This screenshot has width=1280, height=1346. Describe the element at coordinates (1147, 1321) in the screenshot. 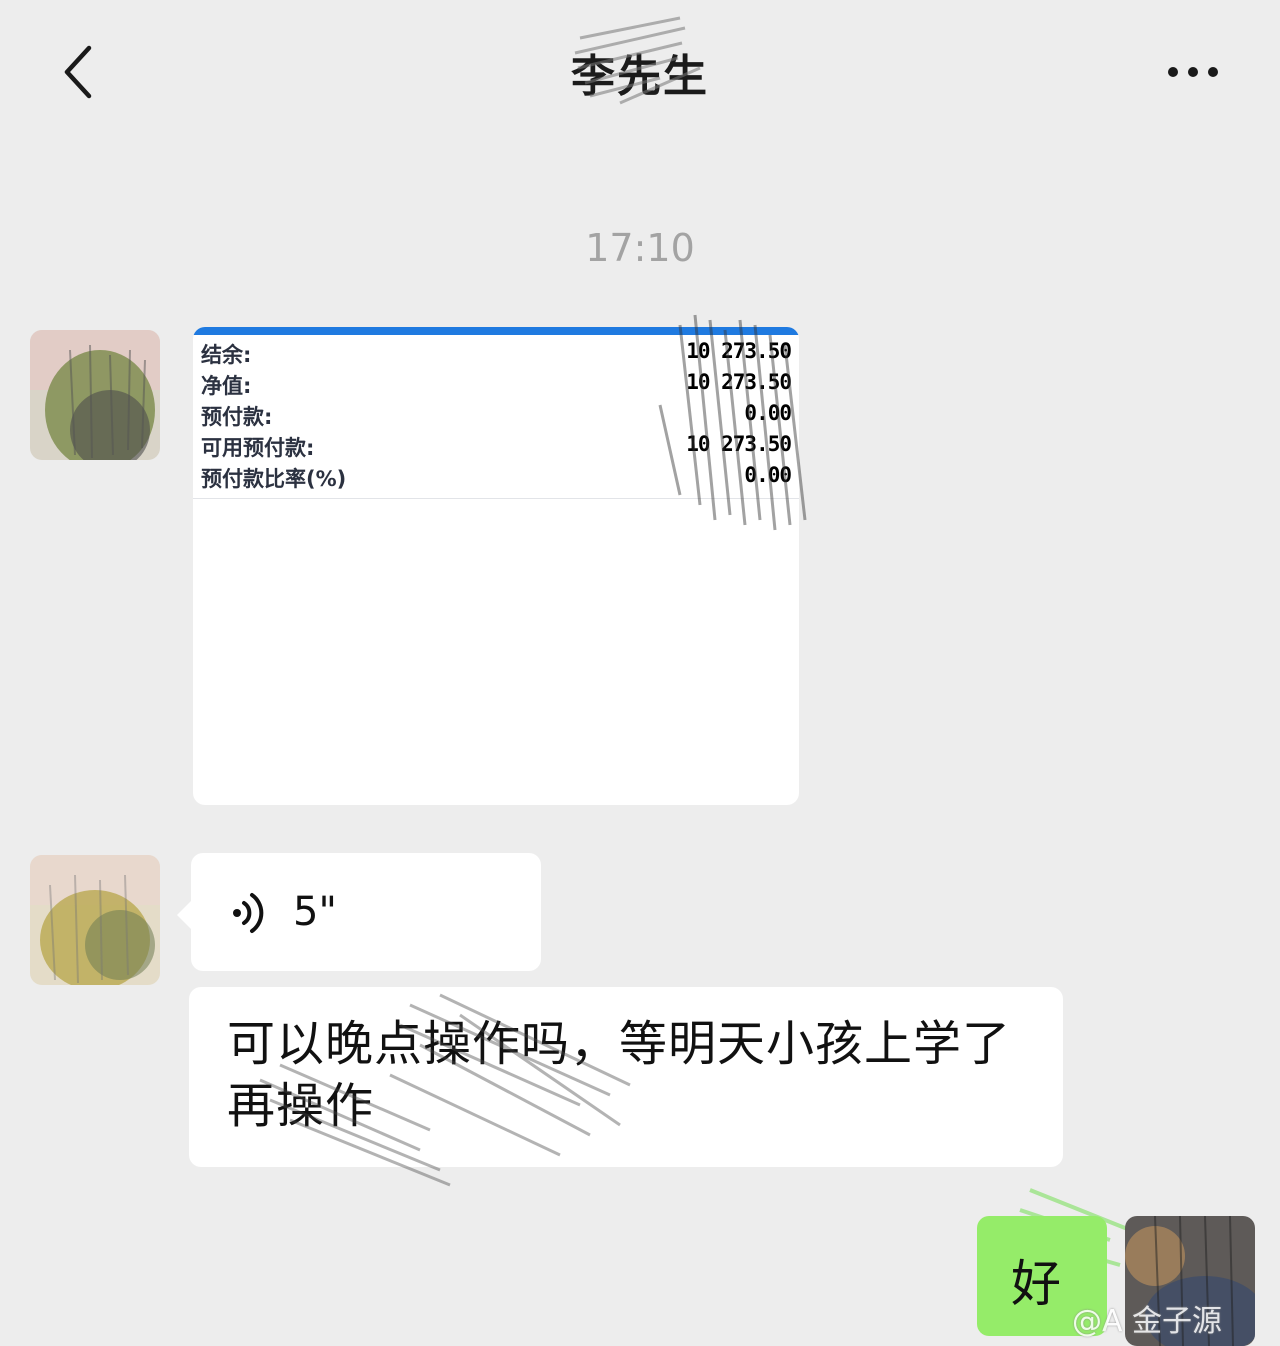

I see `watermark: @A 金子源` at that location.